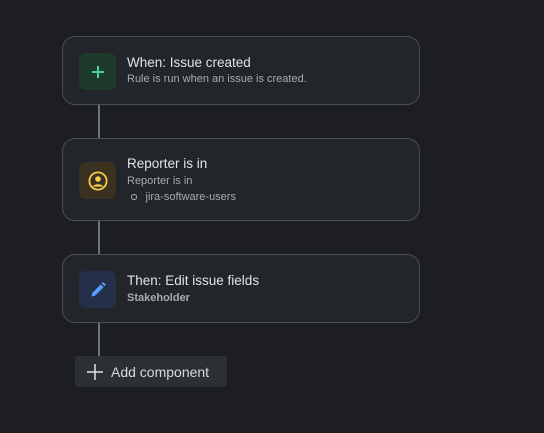 This screenshot has height=433, width=544. I want to click on condition-icon-box, so click(97, 180).